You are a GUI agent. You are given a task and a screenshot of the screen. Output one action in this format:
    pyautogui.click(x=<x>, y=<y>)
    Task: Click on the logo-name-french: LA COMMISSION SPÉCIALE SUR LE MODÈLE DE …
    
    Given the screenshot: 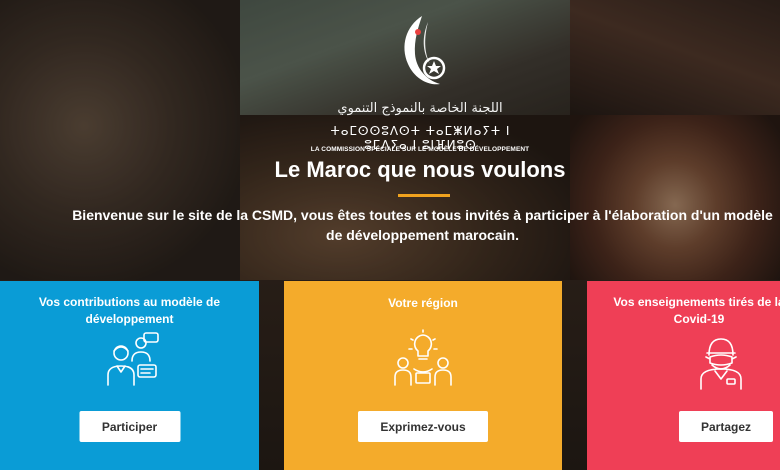 What is the action you would take?
    pyautogui.click(x=420, y=149)
    